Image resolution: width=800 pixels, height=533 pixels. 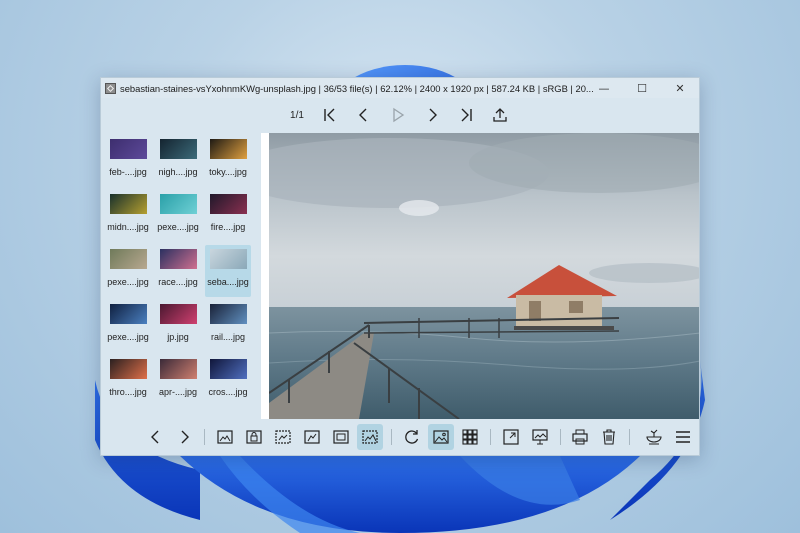 What do you see at coordinates (228, 172) in the screenshot?
I see `thumbnail-label: toky....jpg` at bounding box center [228, 172].